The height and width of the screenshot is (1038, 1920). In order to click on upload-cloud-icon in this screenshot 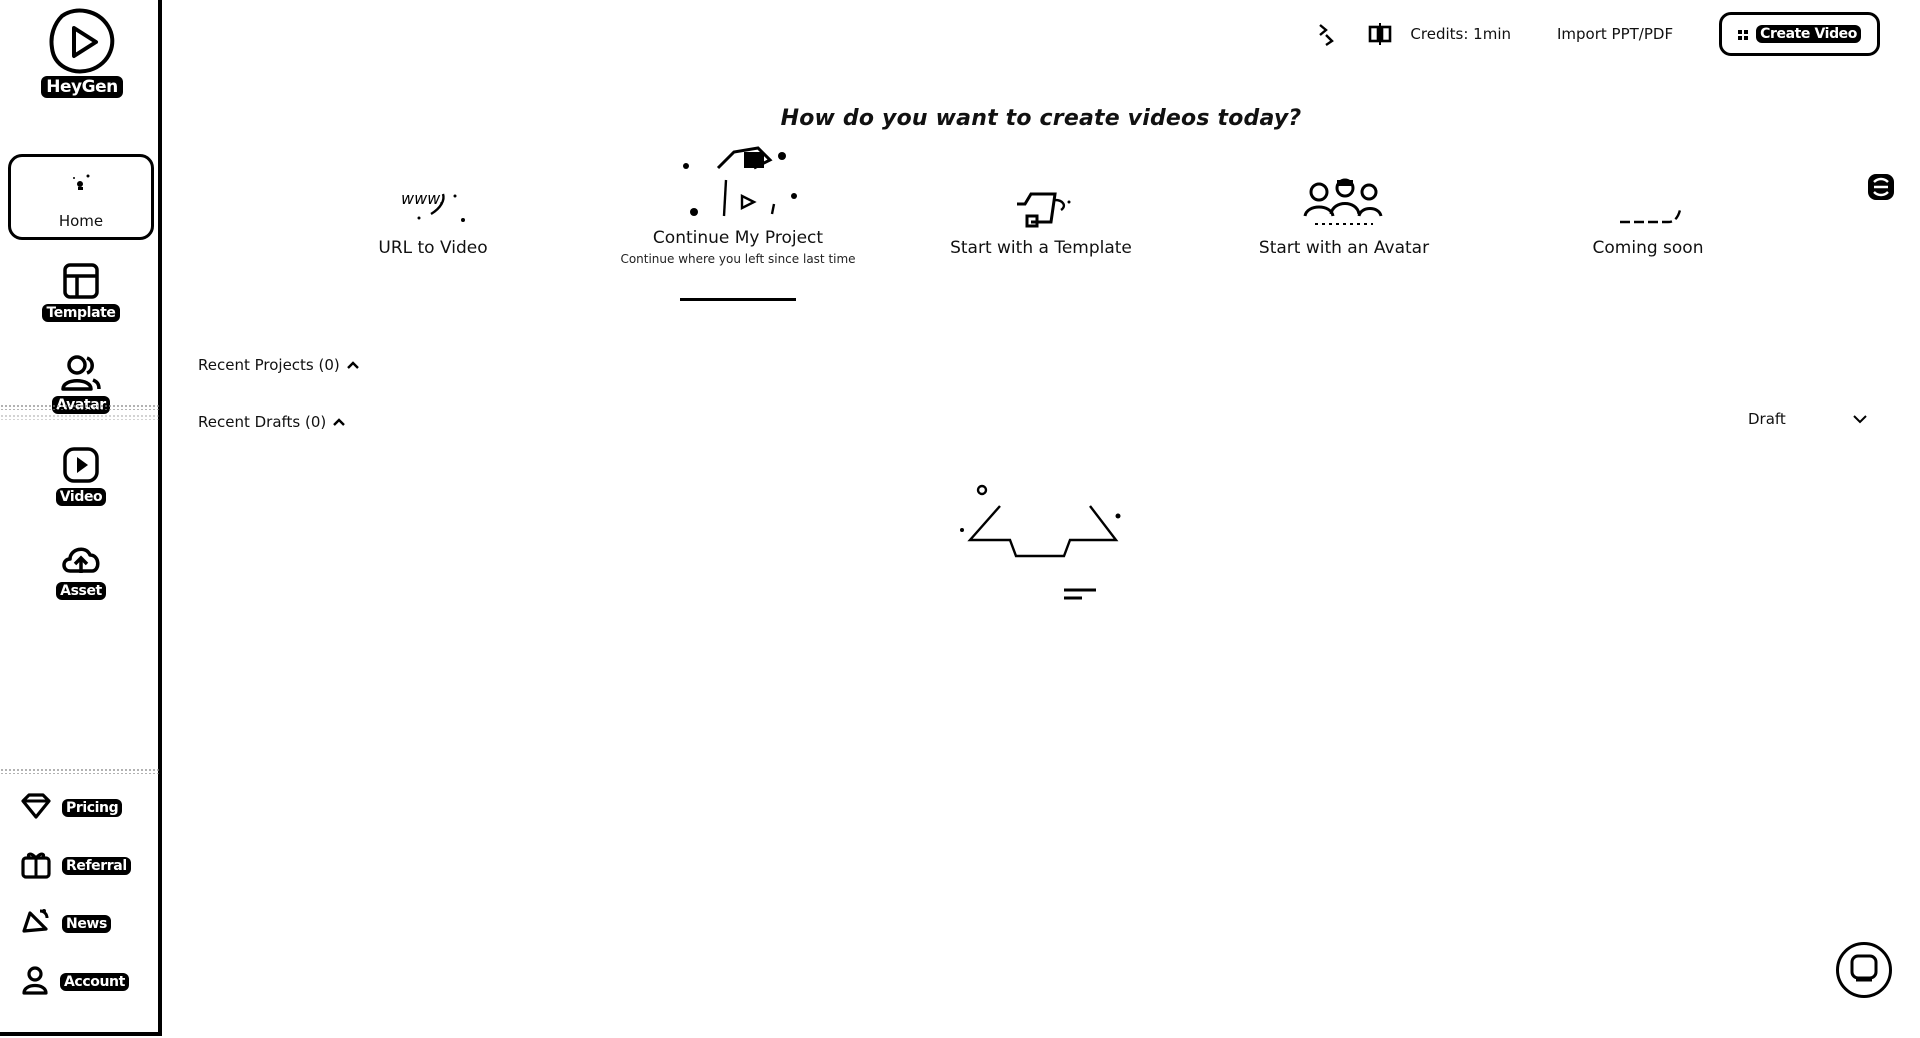, I will do `click(81, 559)`.